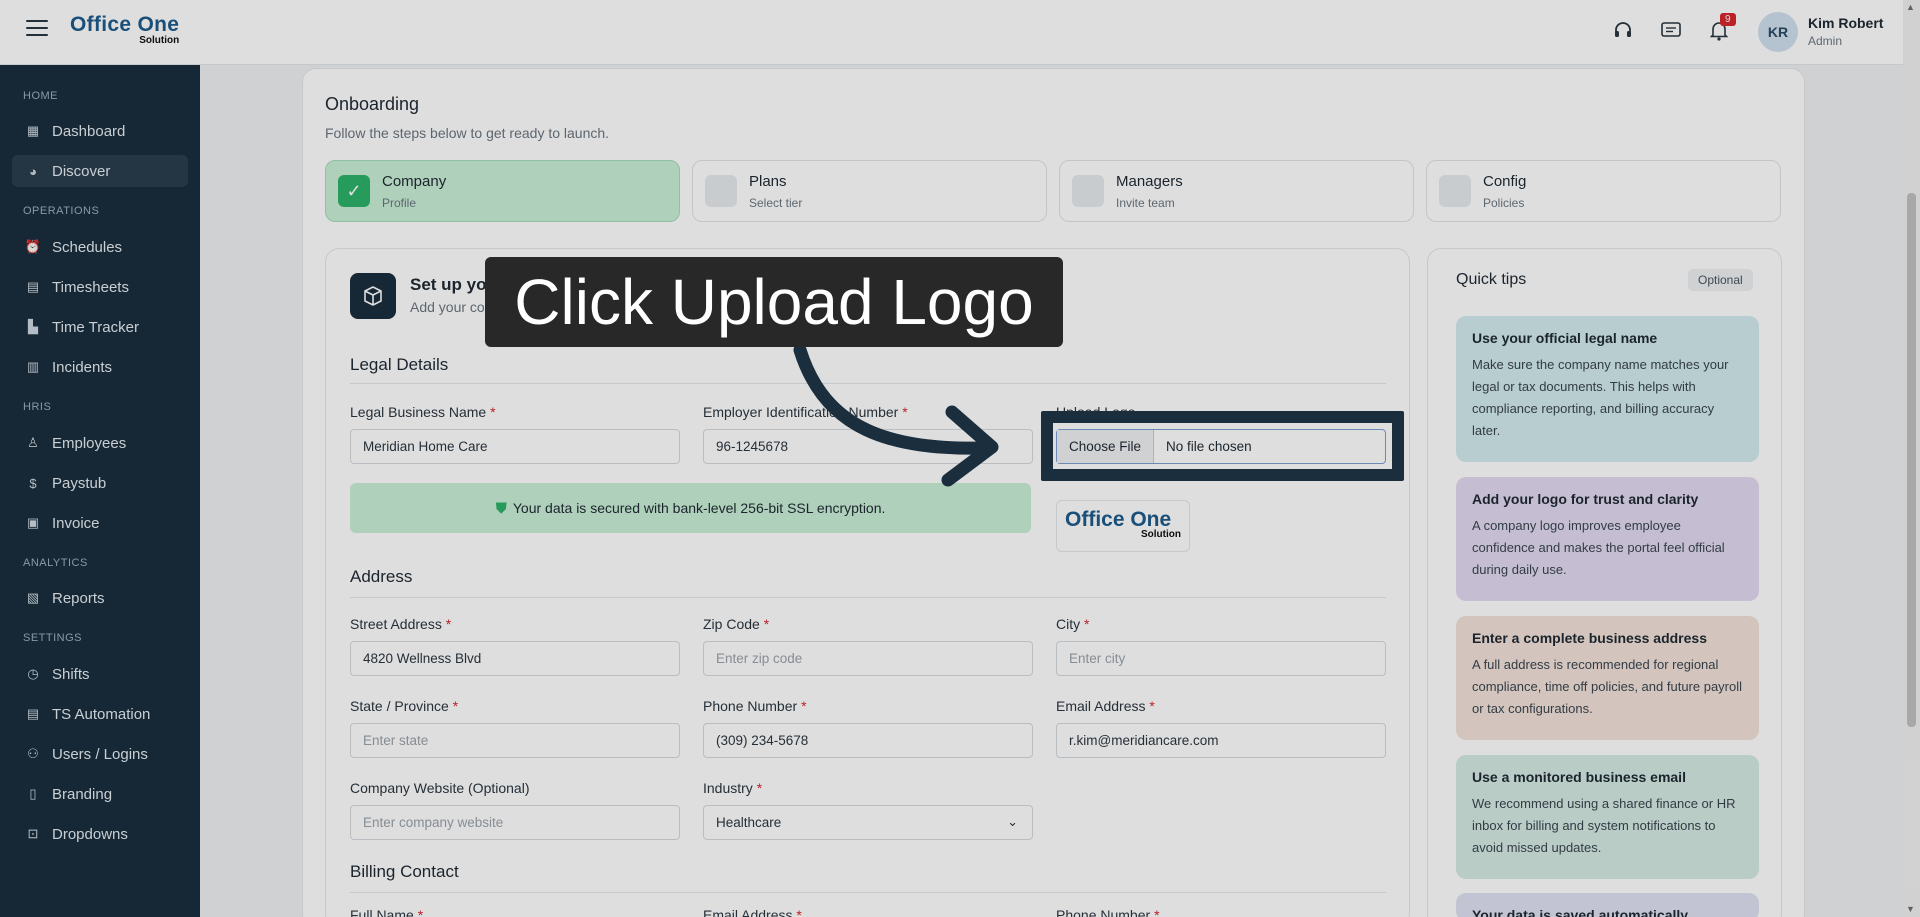 This screenshot has height=917, width=1920. I want to click on dollar-icon: $, so click(33, 483).